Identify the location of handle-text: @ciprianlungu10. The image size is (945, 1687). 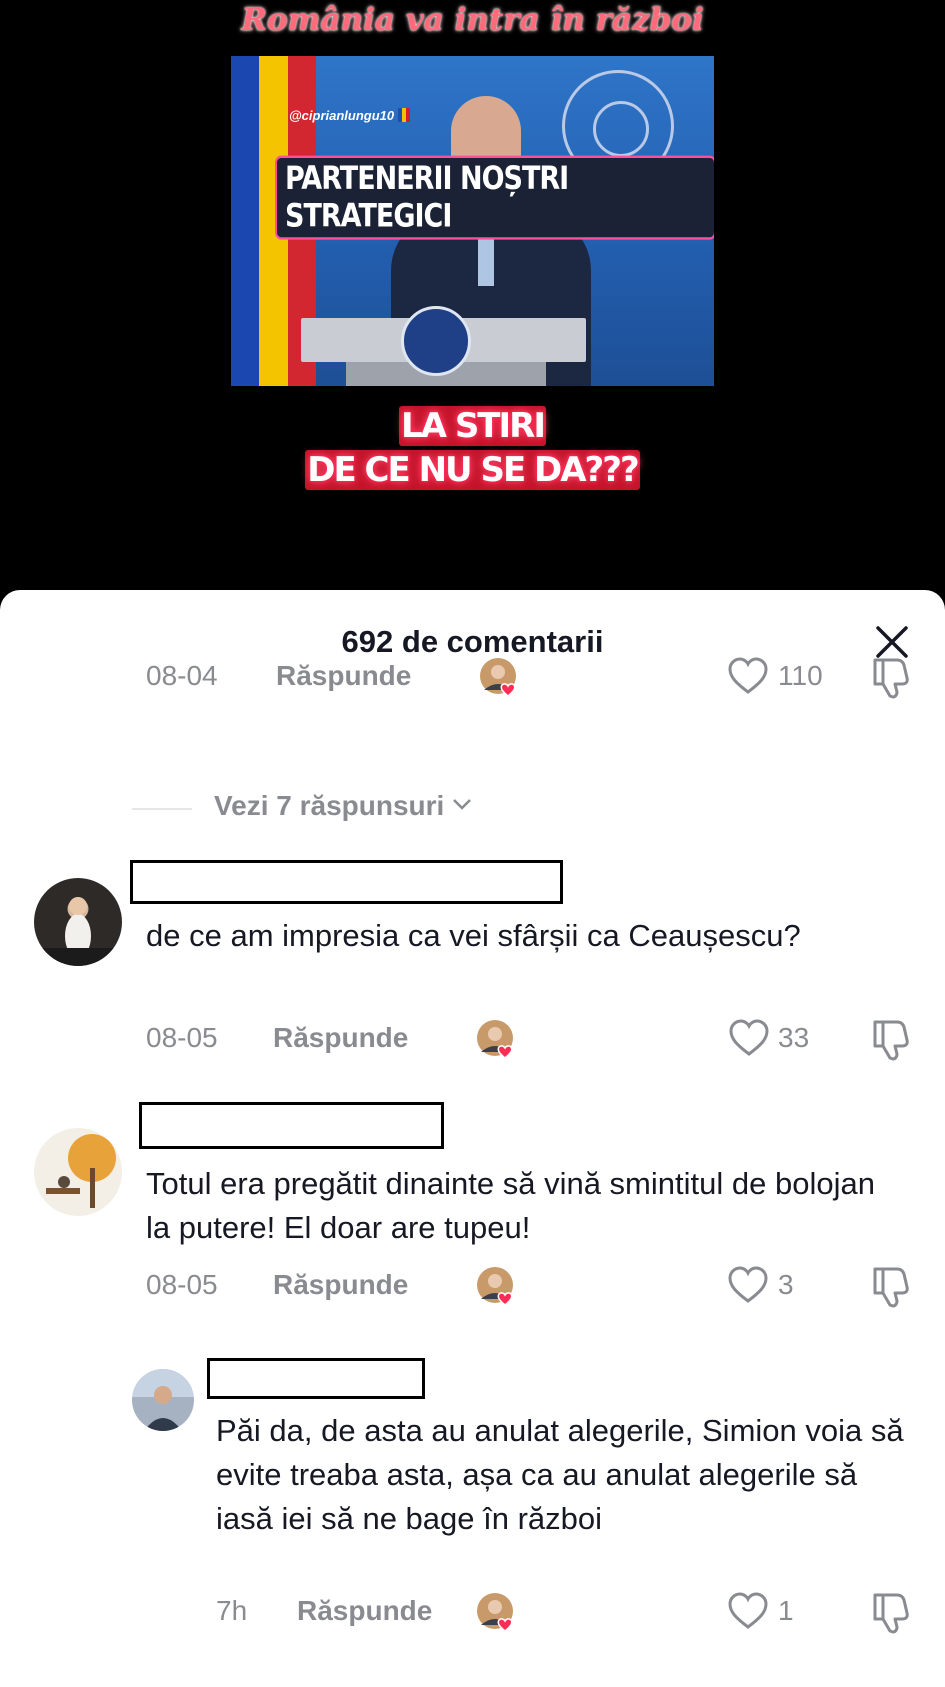
(342, 115).